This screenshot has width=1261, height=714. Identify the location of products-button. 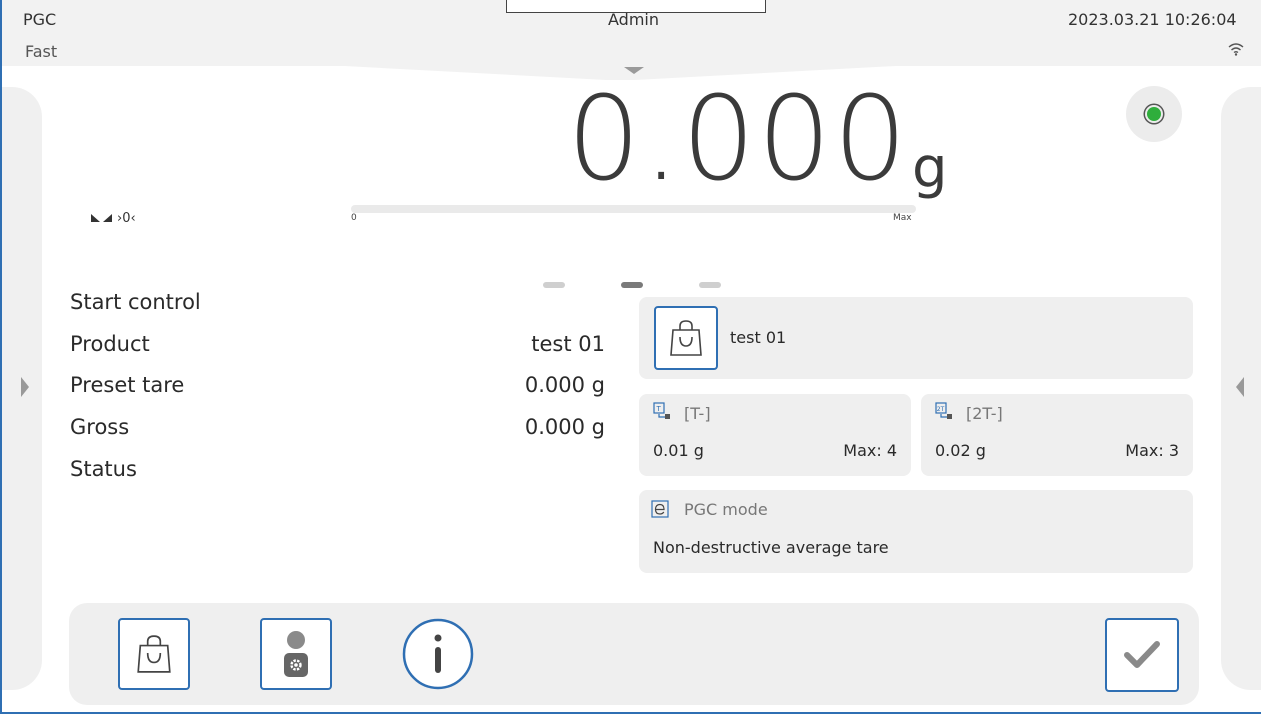
(154, 654).